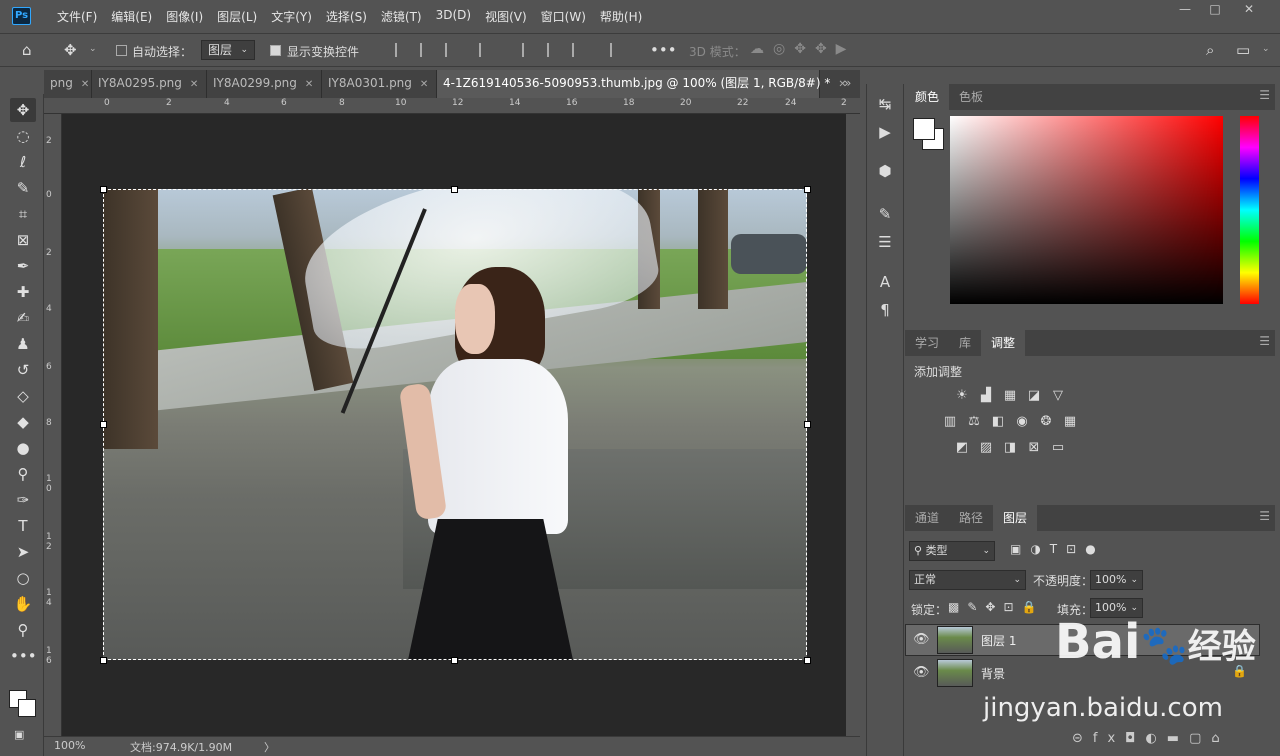 The width and height of the screenshot is (1280, 756). I want to click on healing-brush-icon: ✚, so click(23, 292).